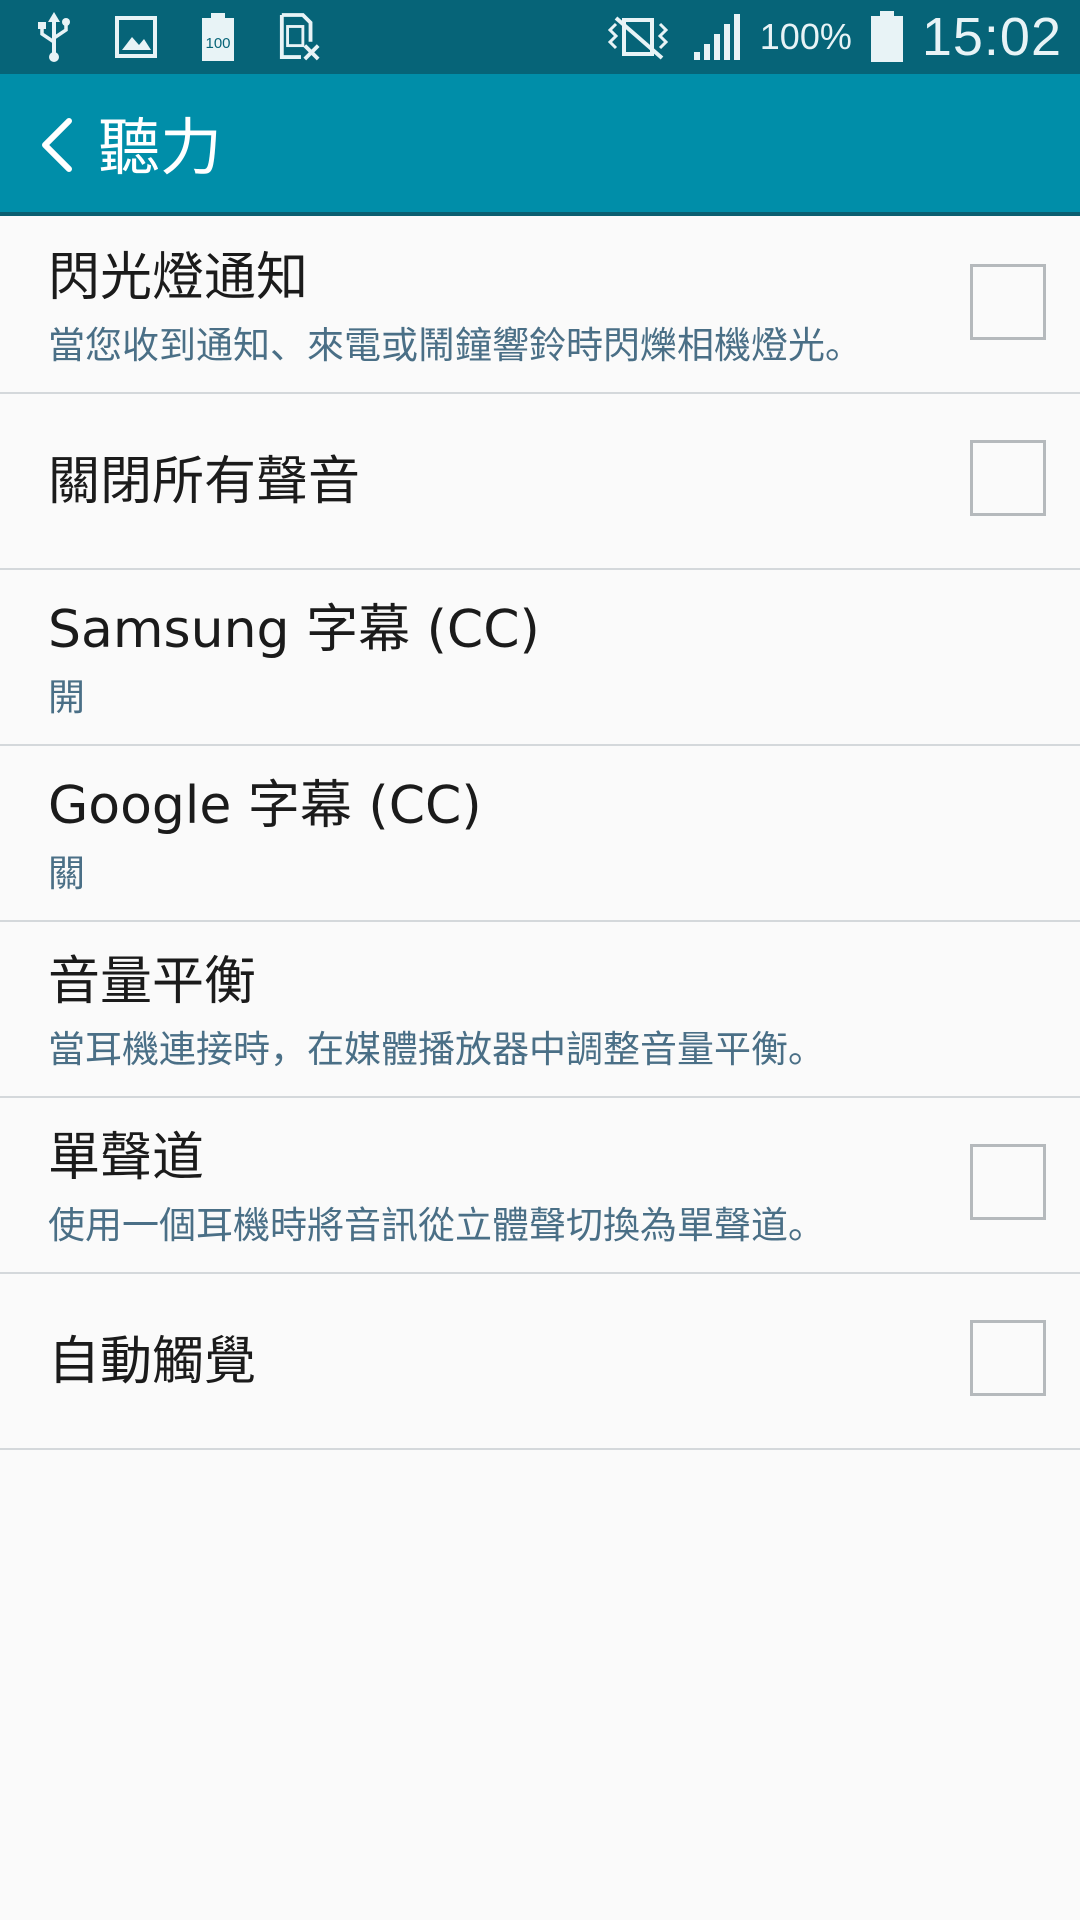  I want to click on chevron-left-icon, so click(57, 145).